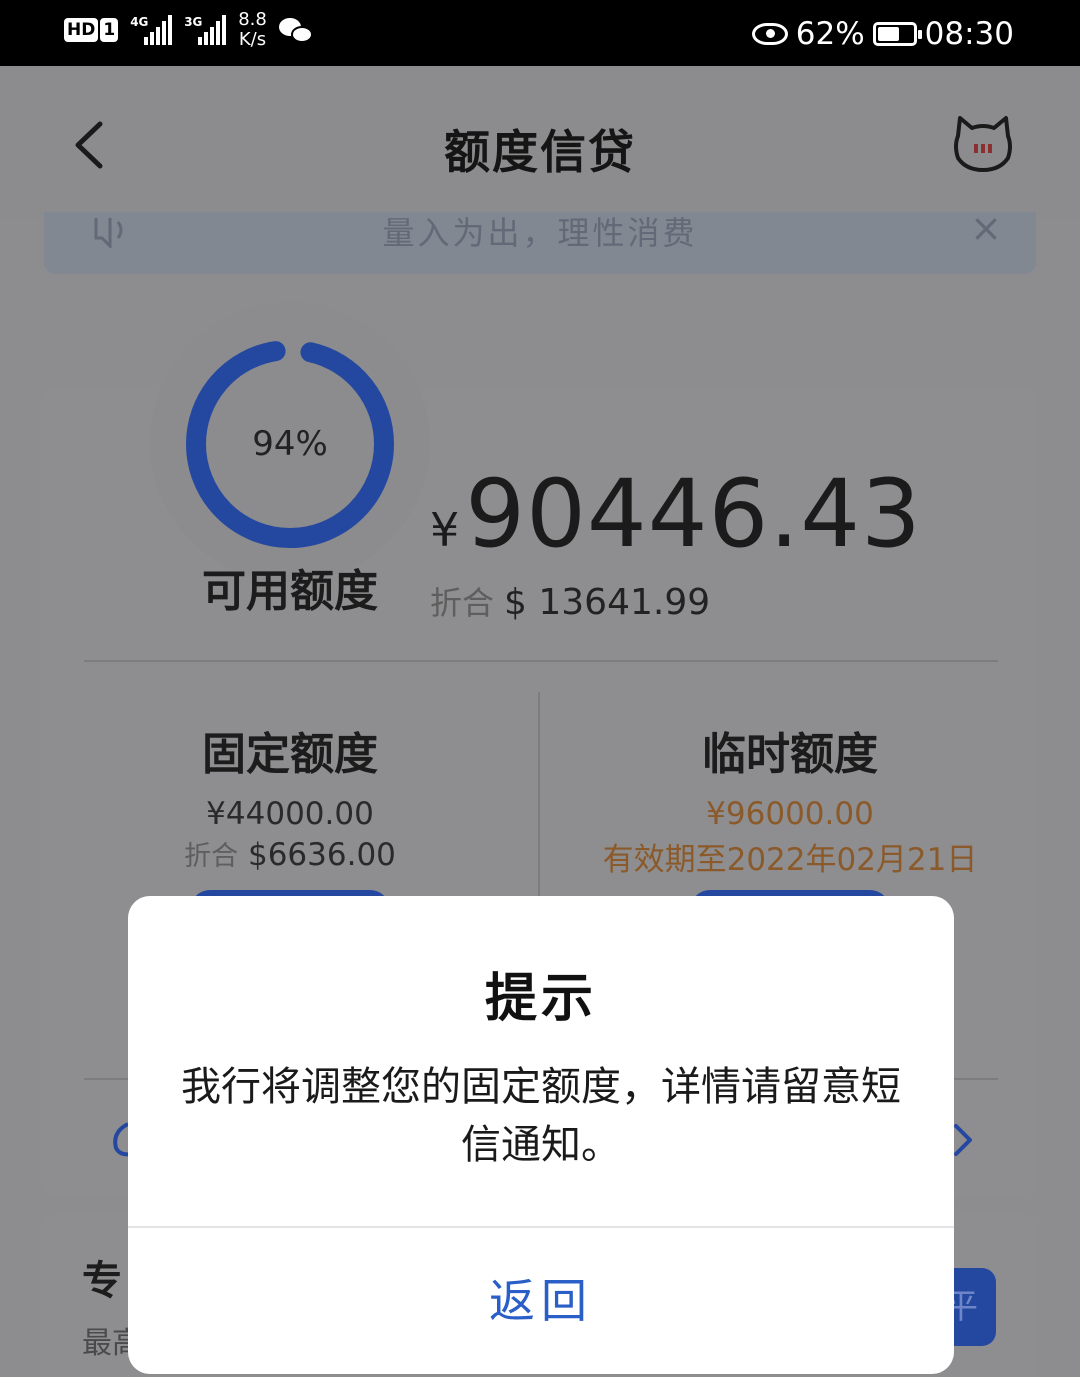 The width and height of the screenshot is (1080, 1377). What do you see at coordinates (321, 855) in the screenshot?
I see `fixed-usd-amount: $6636.00` at bounding box center [321, 855].